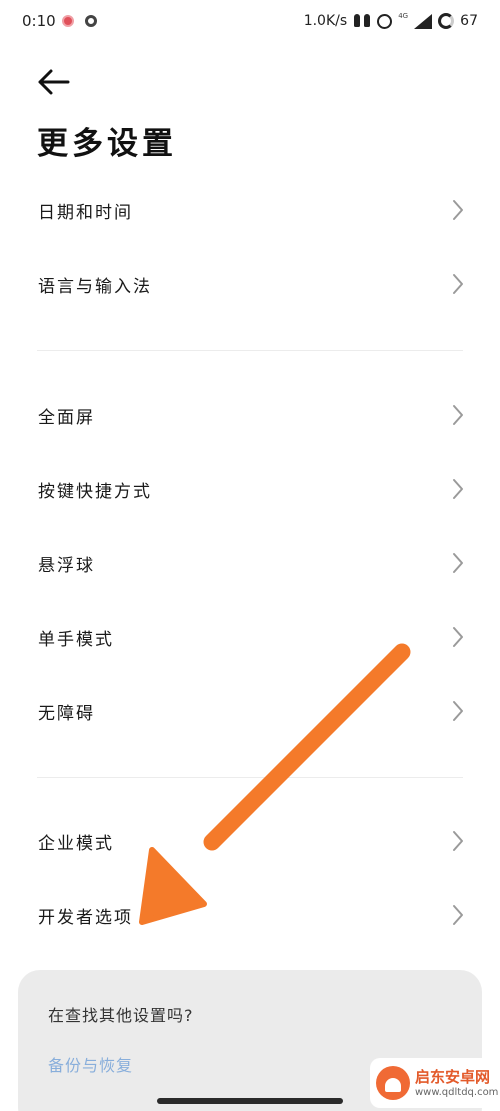  I want to click on list-item-full-screen: 全面屏, so click(250, 415).